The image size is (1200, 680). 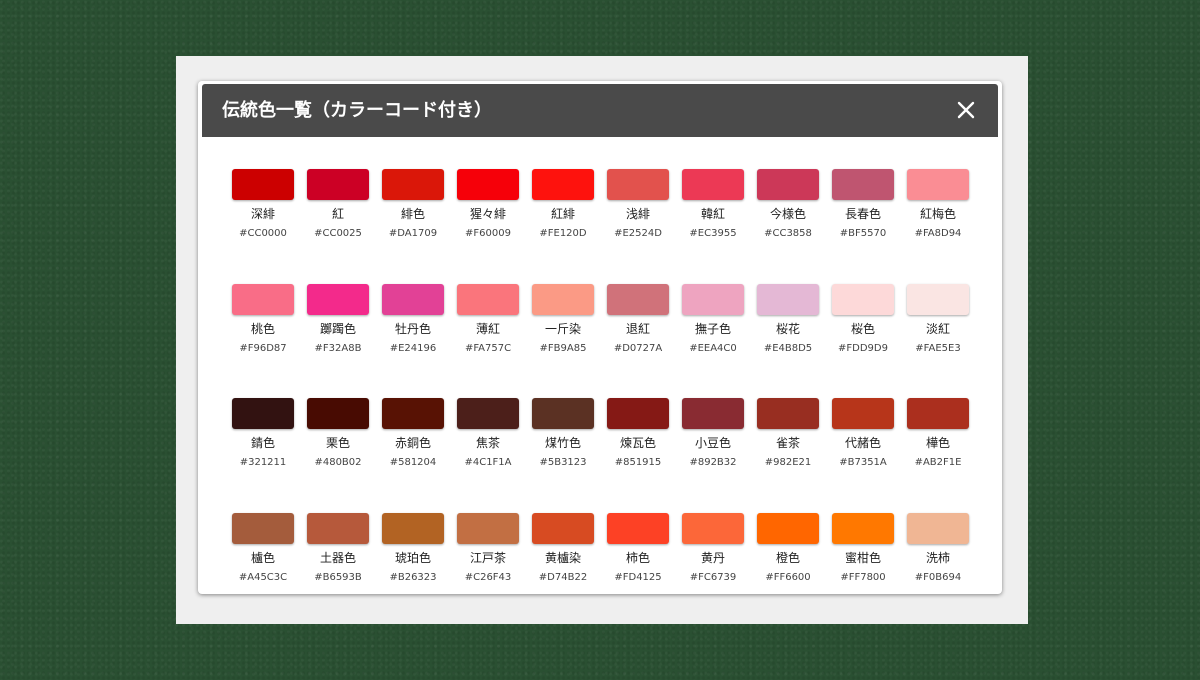 I want to click on color-name: 牡丹色, so click(x=412, y=328).